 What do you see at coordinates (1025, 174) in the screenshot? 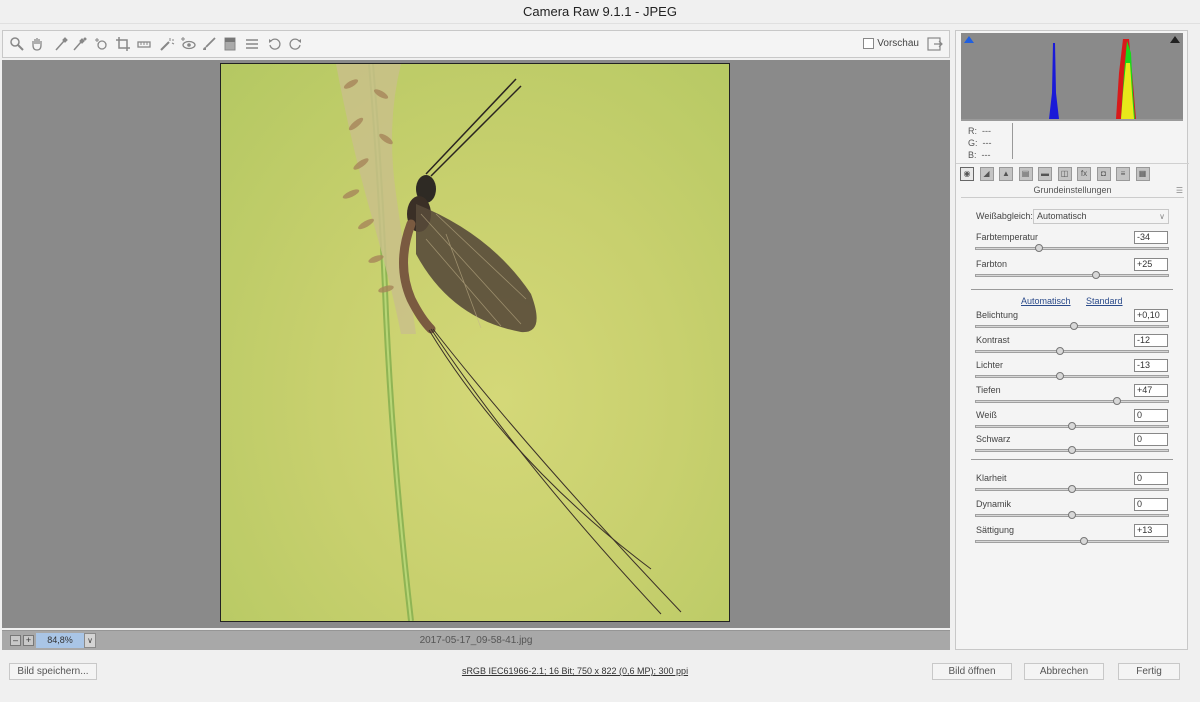
I see `tab-hsl-icon: ▤` at bounding box center [1025, 174].